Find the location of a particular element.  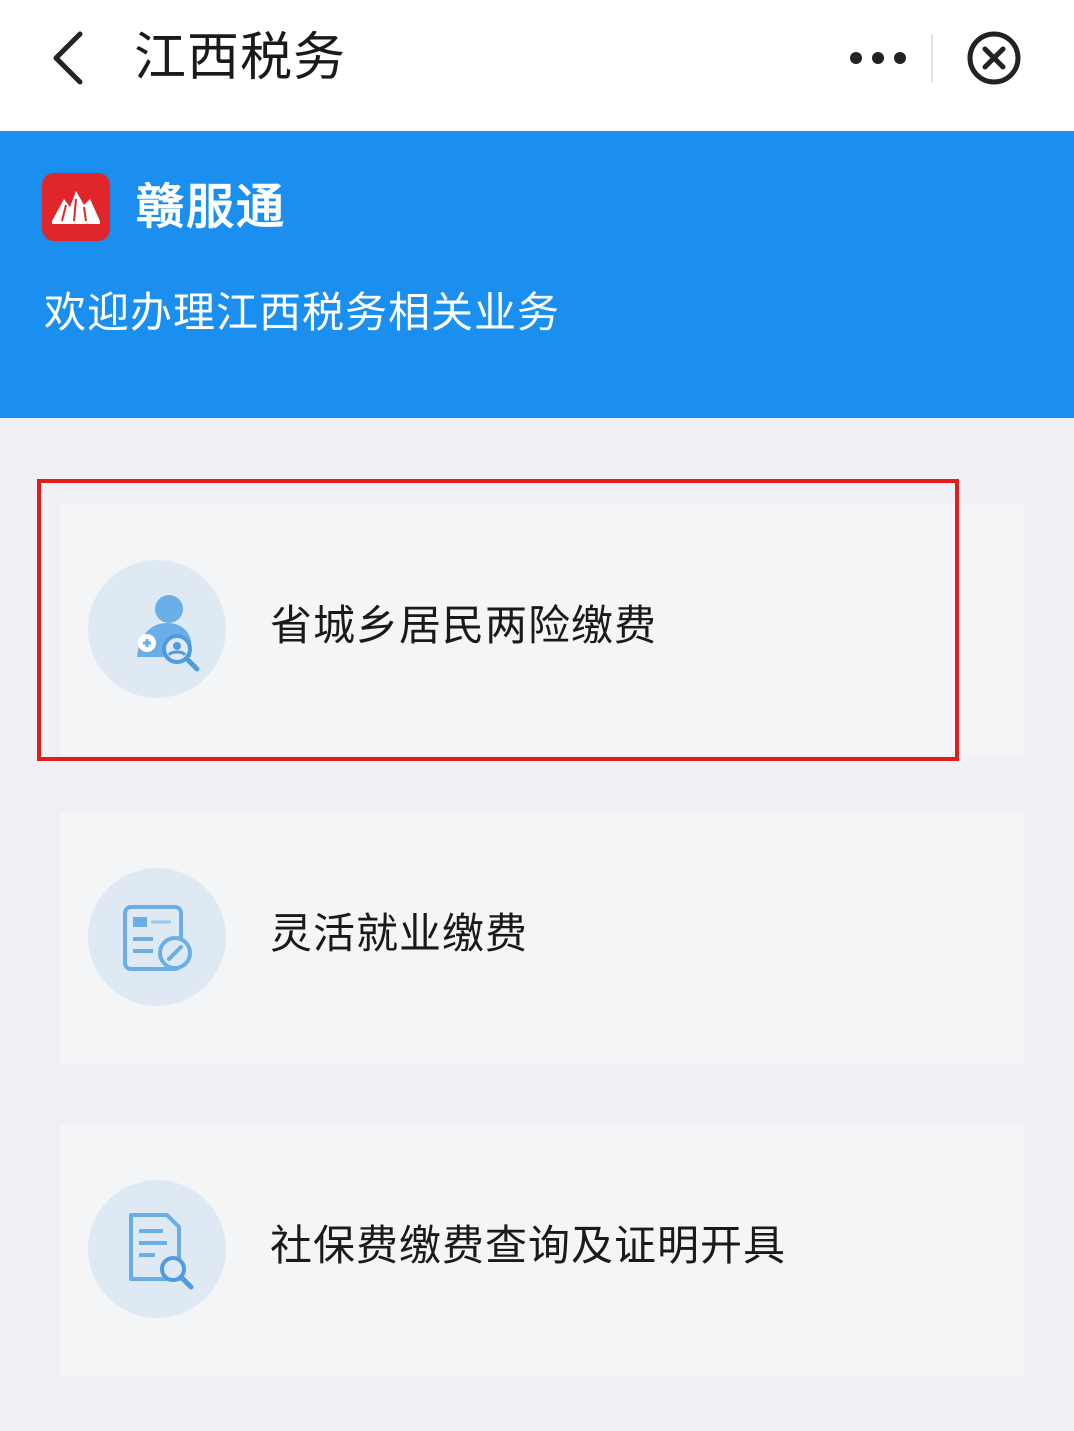

top-nav-bar: 江西税务 is located at coordinates (537, 65).